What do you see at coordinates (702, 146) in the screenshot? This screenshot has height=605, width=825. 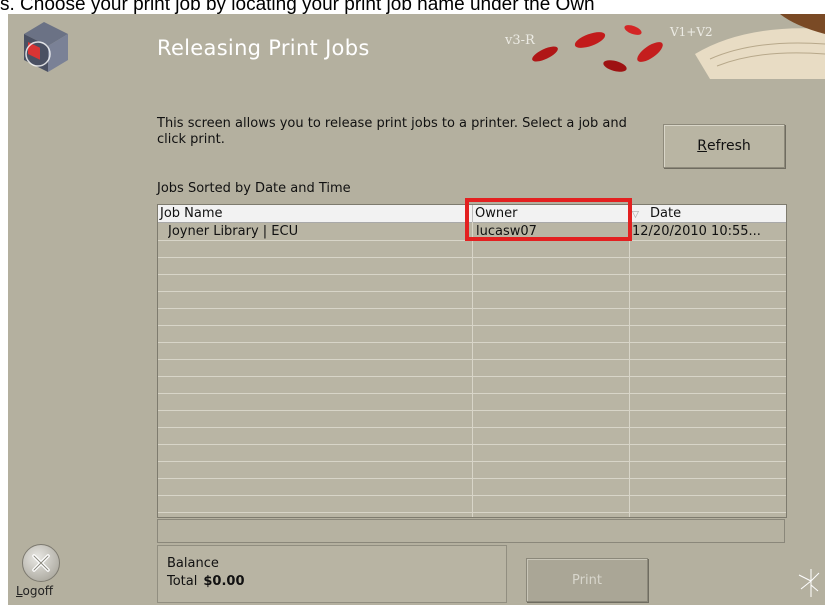 I see `refresh-mnemonic: R` at bounding box center [702, 146].